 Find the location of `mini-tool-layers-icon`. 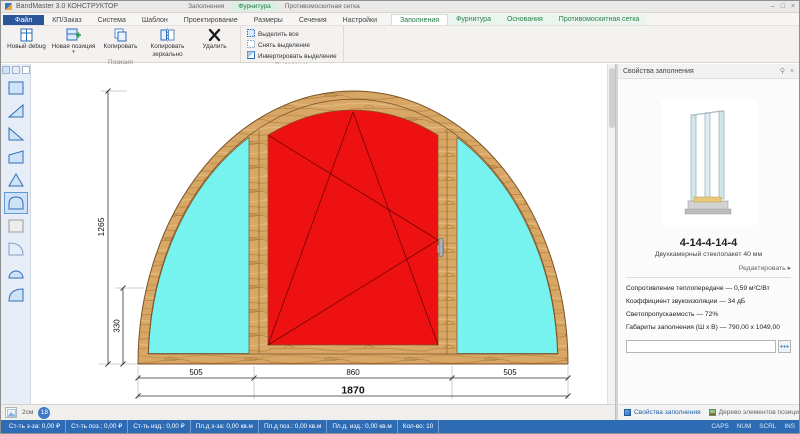

mini-tool-layers-icon is located at coordinates (15, 70).